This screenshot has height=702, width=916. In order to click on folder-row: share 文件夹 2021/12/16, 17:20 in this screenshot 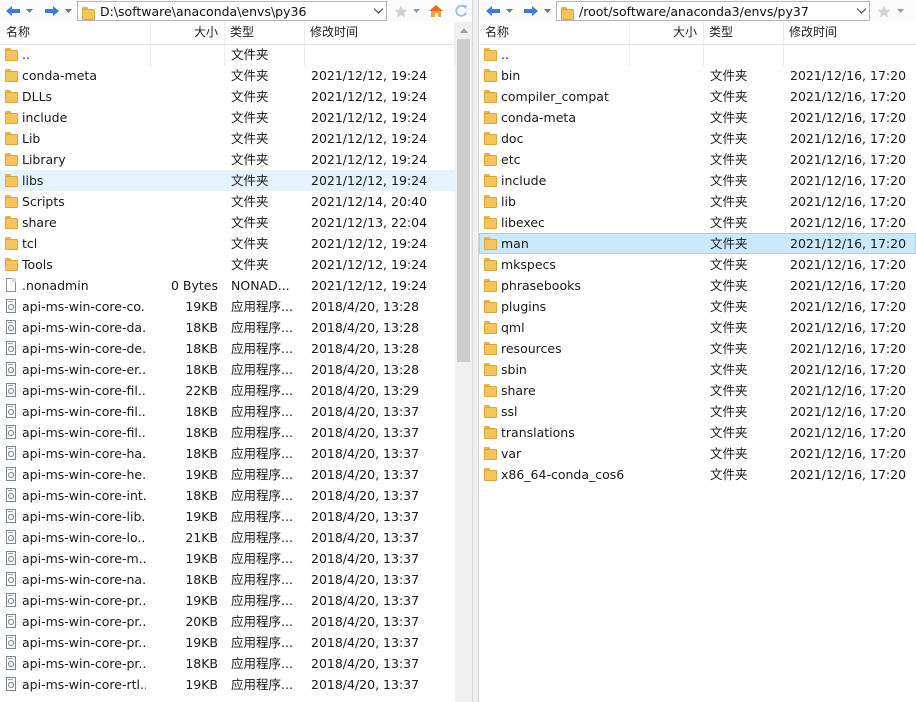, I will do `click(697, 390)`.